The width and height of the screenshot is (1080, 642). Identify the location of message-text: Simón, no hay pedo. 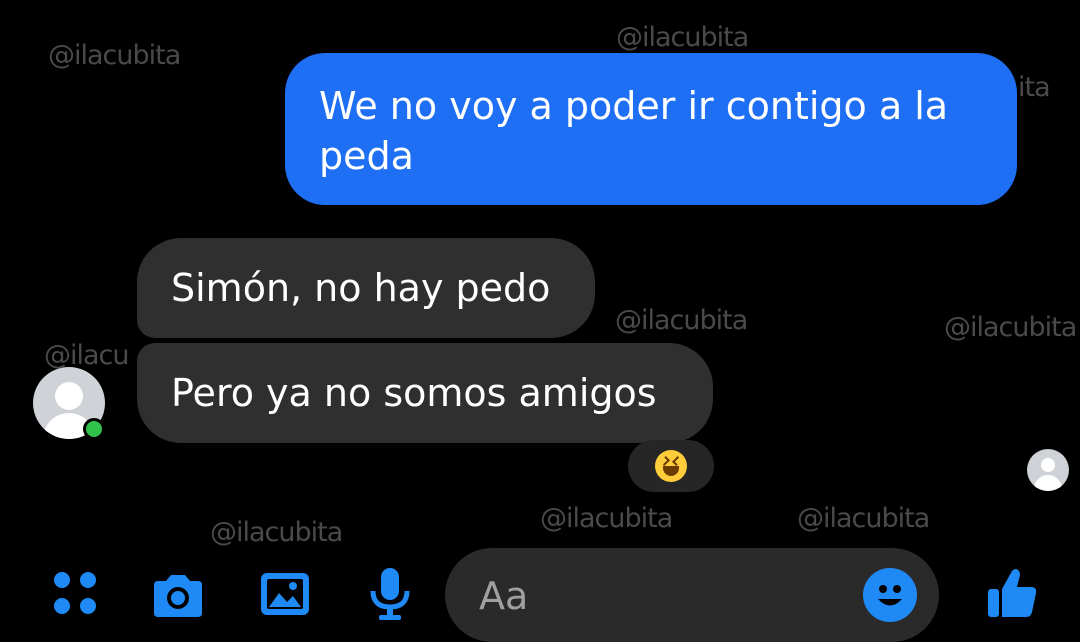
(361, 288).